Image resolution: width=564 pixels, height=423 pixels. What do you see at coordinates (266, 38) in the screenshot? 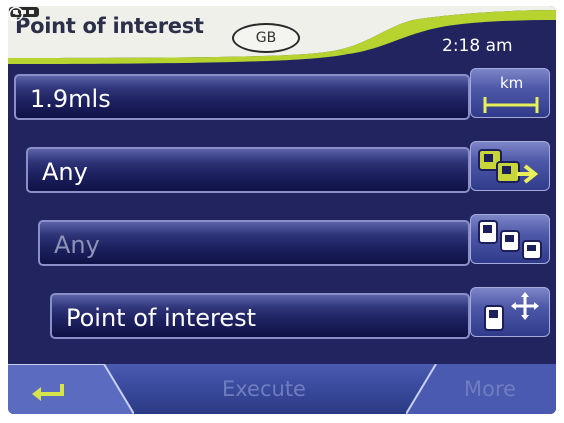
I see `country-badge: GB` at bounding box center [266, 38].